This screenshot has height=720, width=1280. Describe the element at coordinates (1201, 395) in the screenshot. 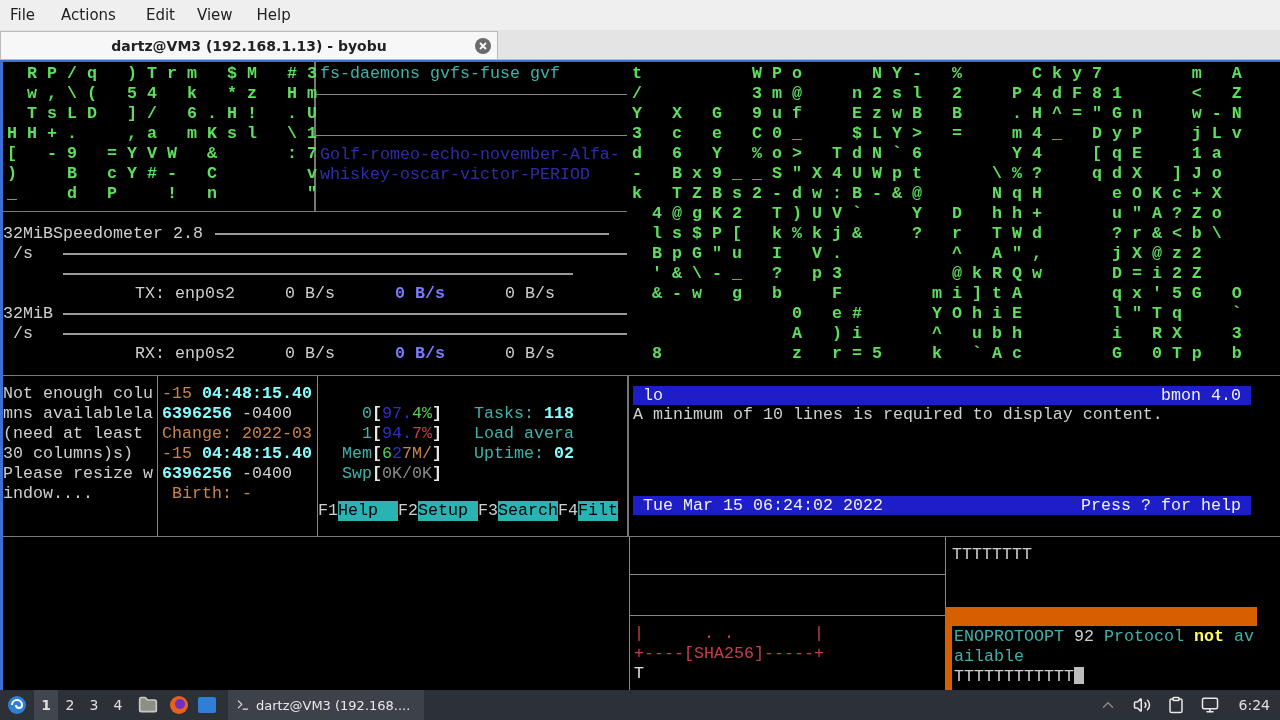

I see `version-label: bmon 4.0` at that location.